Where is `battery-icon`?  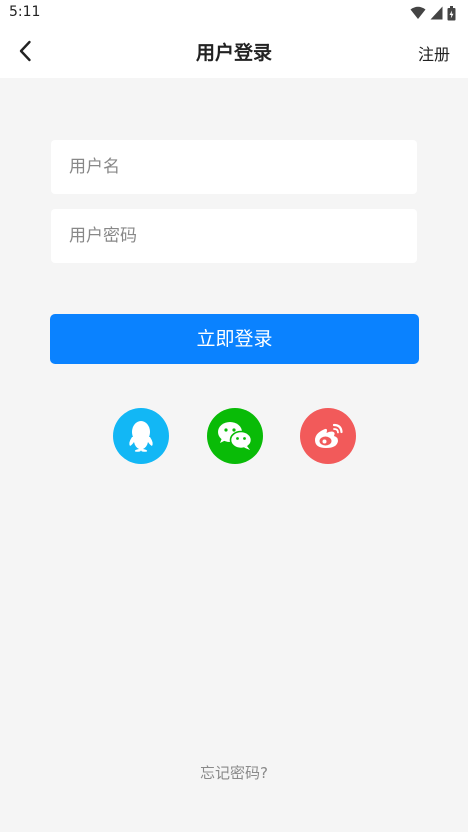 battery-icon is located at coordinates (451, 12).